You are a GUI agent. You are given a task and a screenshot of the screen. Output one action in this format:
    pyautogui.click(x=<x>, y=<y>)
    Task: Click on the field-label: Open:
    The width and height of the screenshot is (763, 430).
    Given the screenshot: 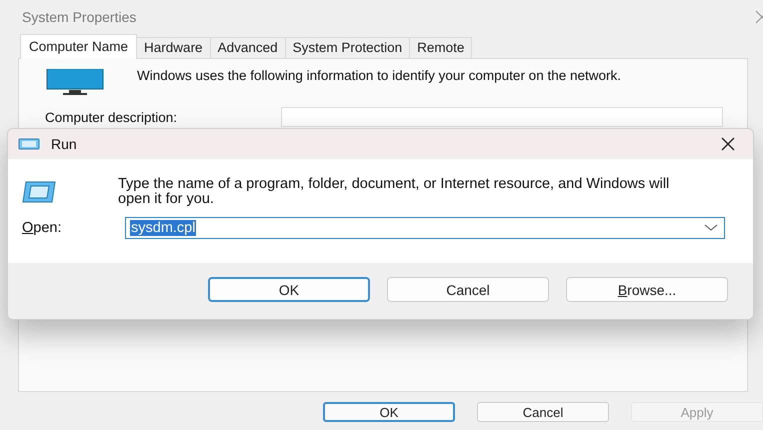 What is the action you would take?
    pyautogui.click(x=42, y=228)
    